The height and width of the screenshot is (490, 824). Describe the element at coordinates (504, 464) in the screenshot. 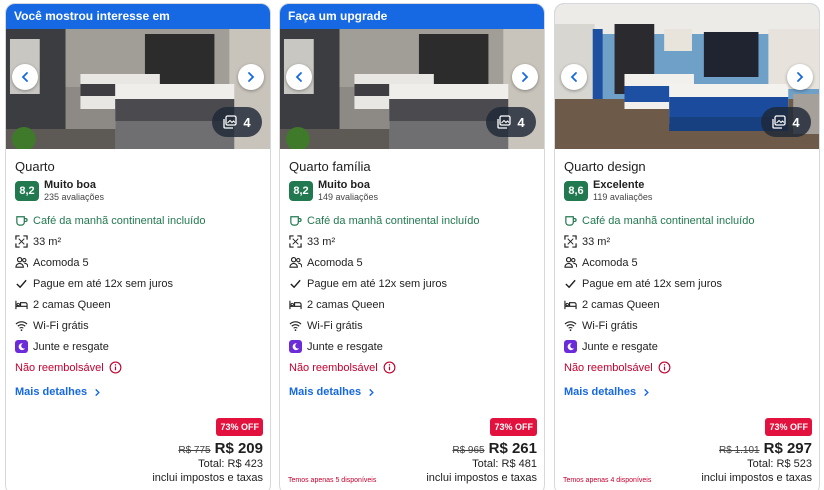

I see `total-price: Total: R$ 481` at that location.